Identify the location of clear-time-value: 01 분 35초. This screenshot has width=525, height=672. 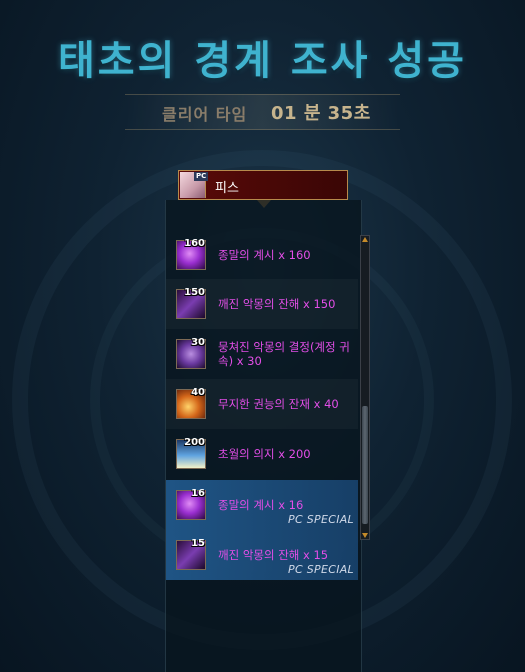
(321, 113).